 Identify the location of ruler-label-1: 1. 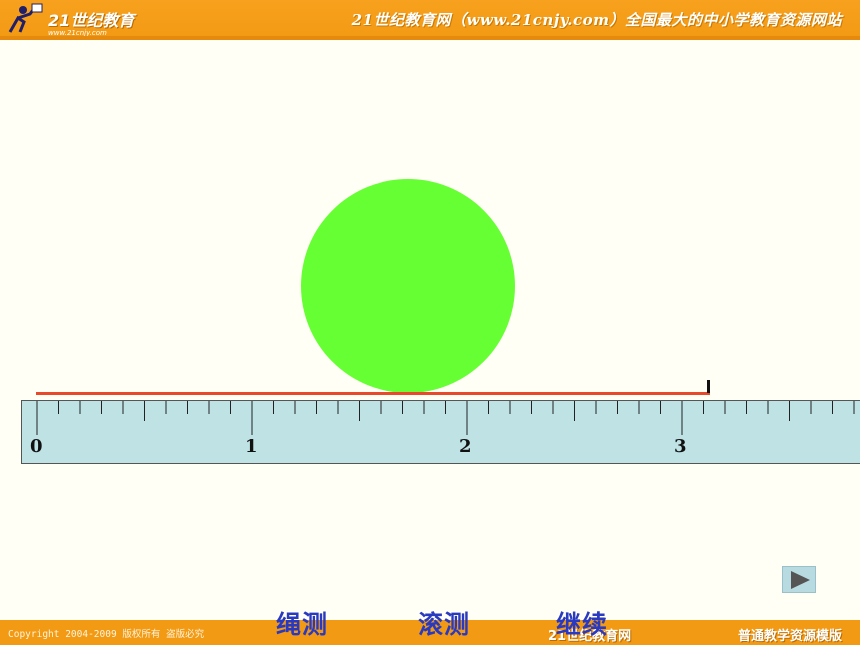
(251, 446).